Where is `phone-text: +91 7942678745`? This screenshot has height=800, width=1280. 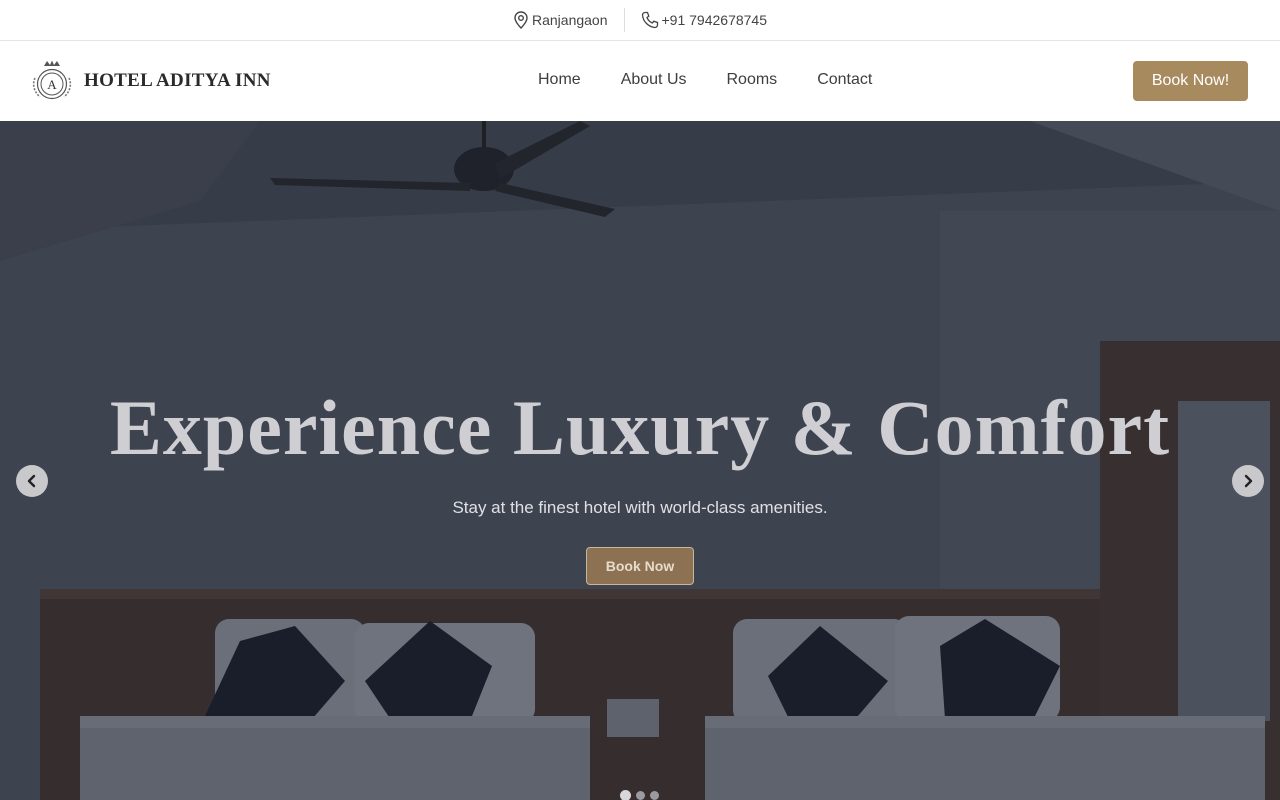
phone-text: +91 7942678745 is located at coordinates (715, 20).